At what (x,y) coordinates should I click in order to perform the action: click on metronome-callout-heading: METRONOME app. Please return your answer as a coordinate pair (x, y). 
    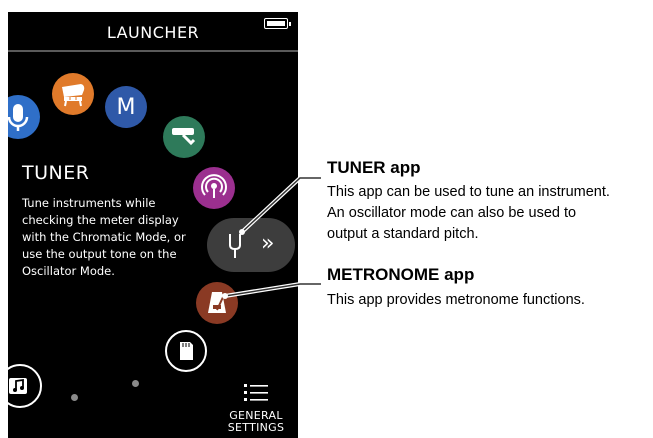
    Looking at the image, I should click on (401, 274).